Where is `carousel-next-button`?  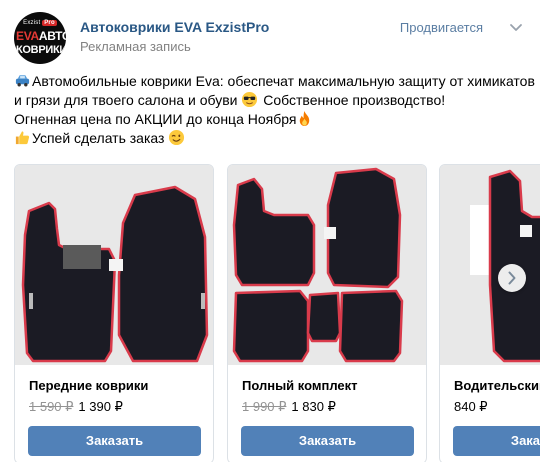 carousel-next-button is located at coordinates (512, 278).